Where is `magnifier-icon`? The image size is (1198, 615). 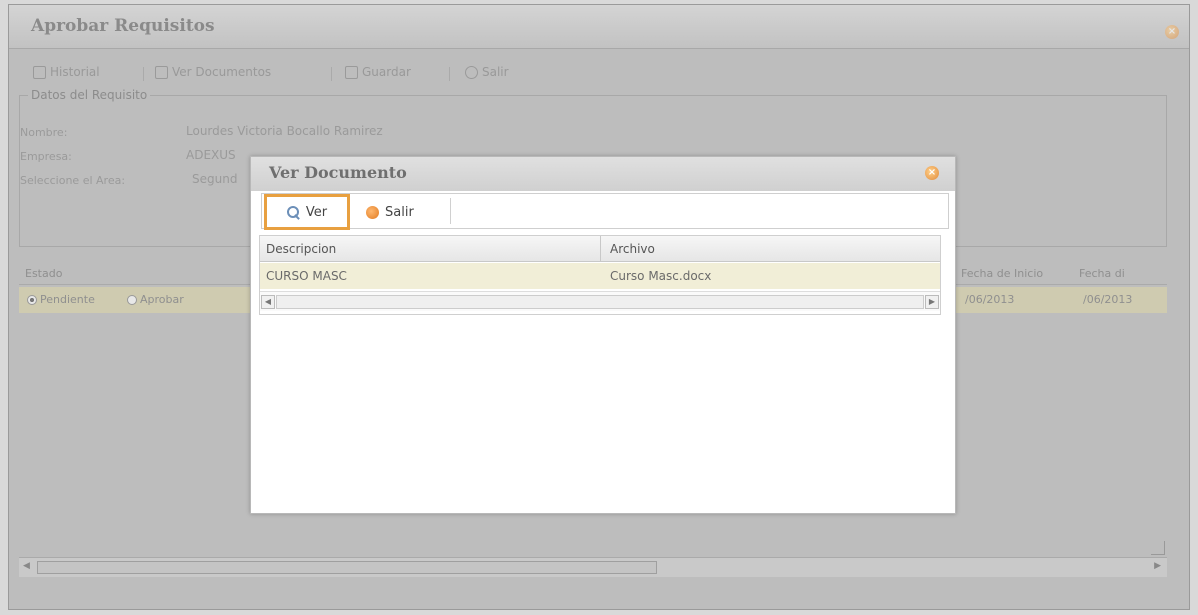 magnifier-icon is located at coordinates (293, 212).